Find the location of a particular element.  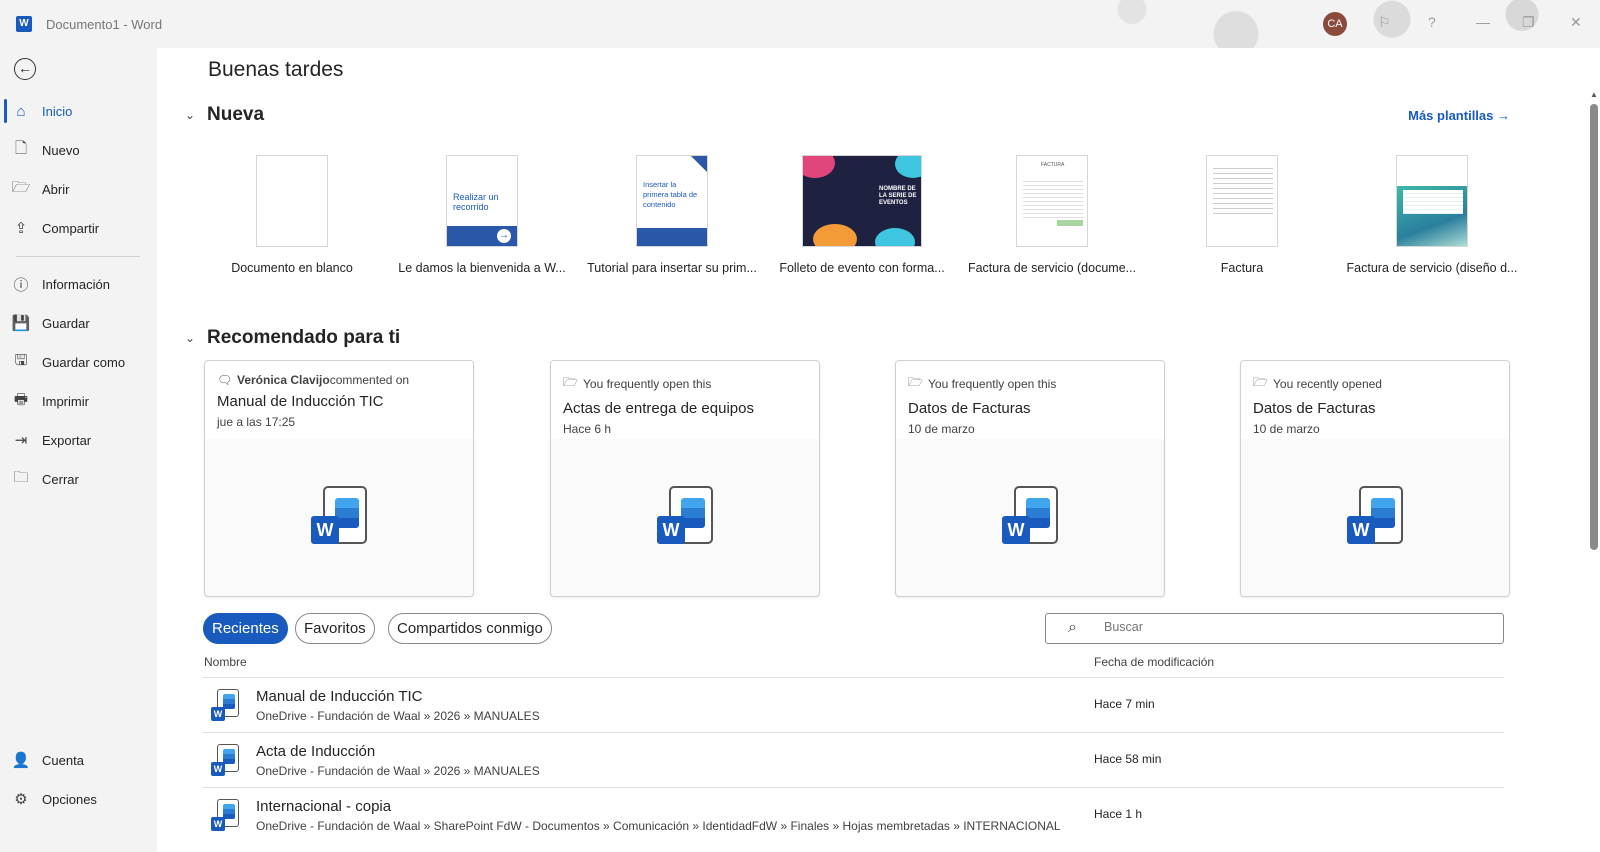

recommended-section-title: Recomendado para ti is located at coordinates (304, 337).